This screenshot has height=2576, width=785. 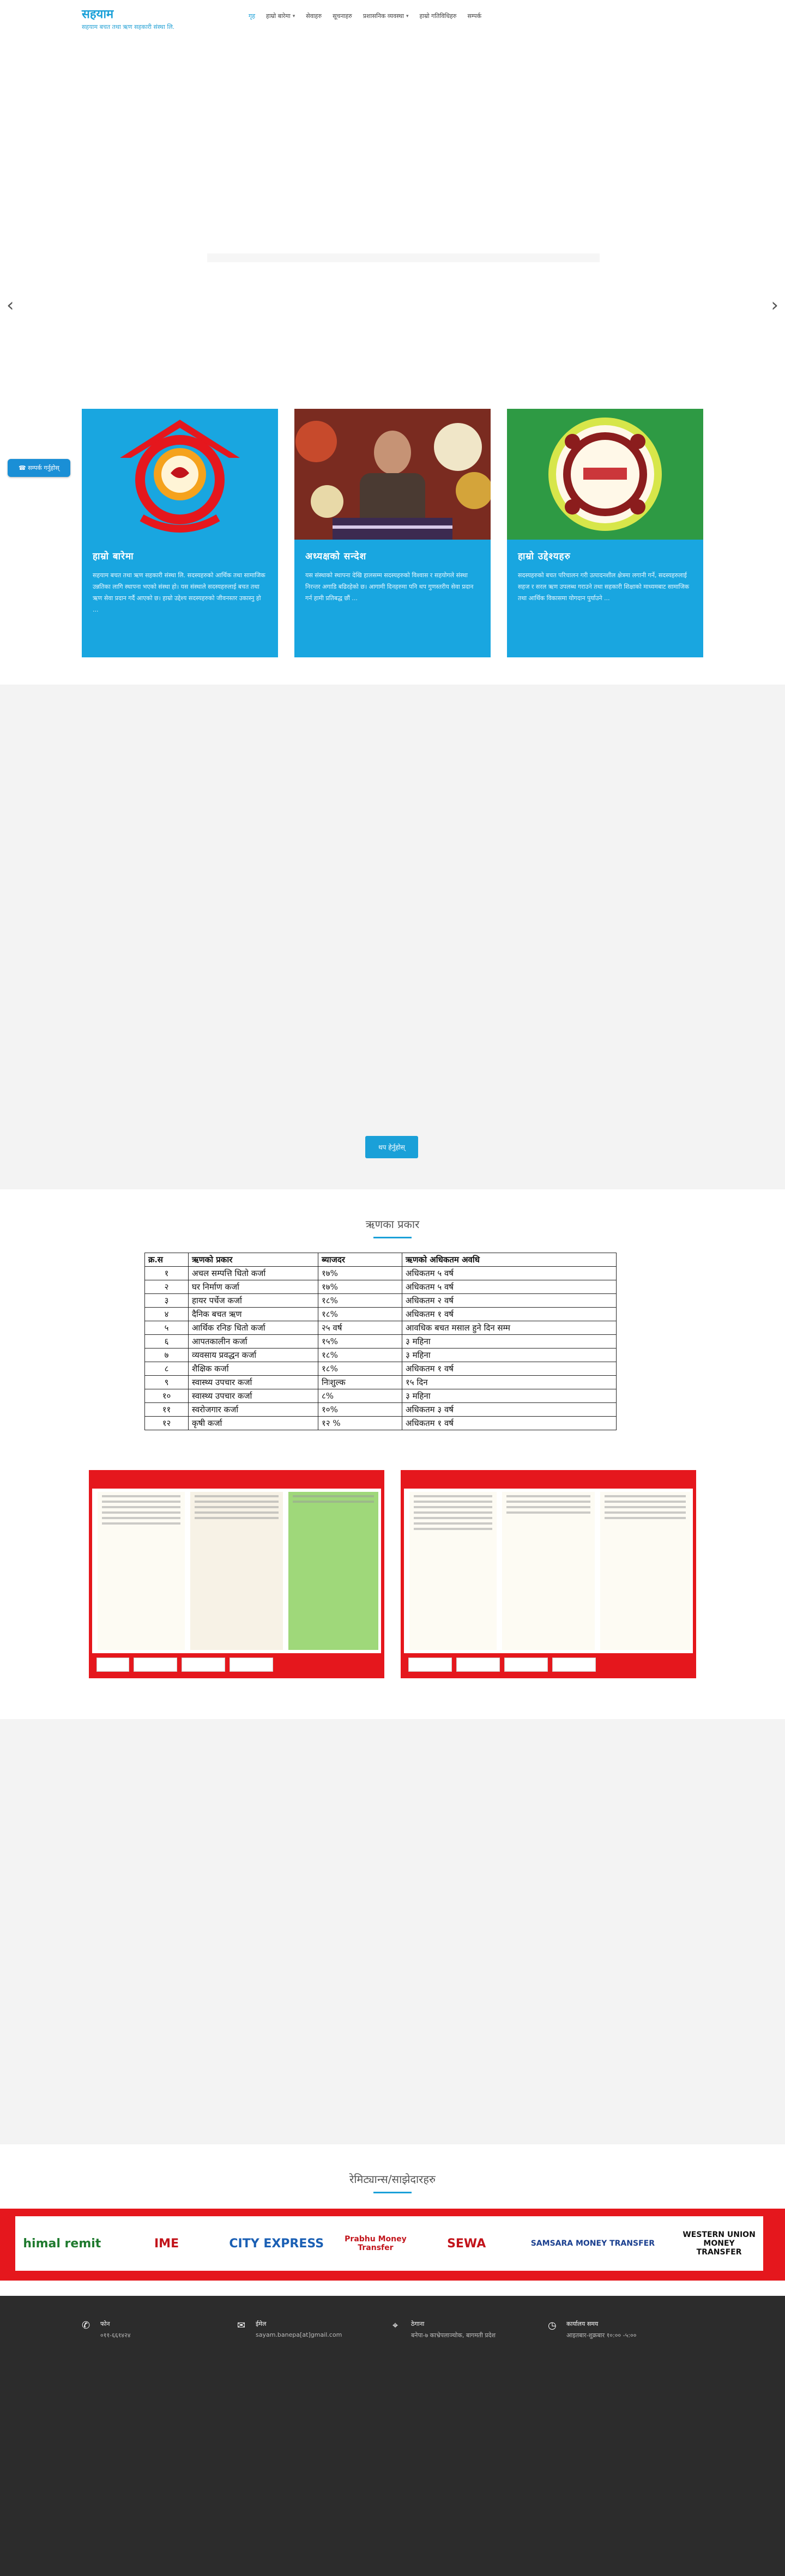 I want to click on nav-label: हाम्रो गतिविधिहरु, so click(x=438, y=16).